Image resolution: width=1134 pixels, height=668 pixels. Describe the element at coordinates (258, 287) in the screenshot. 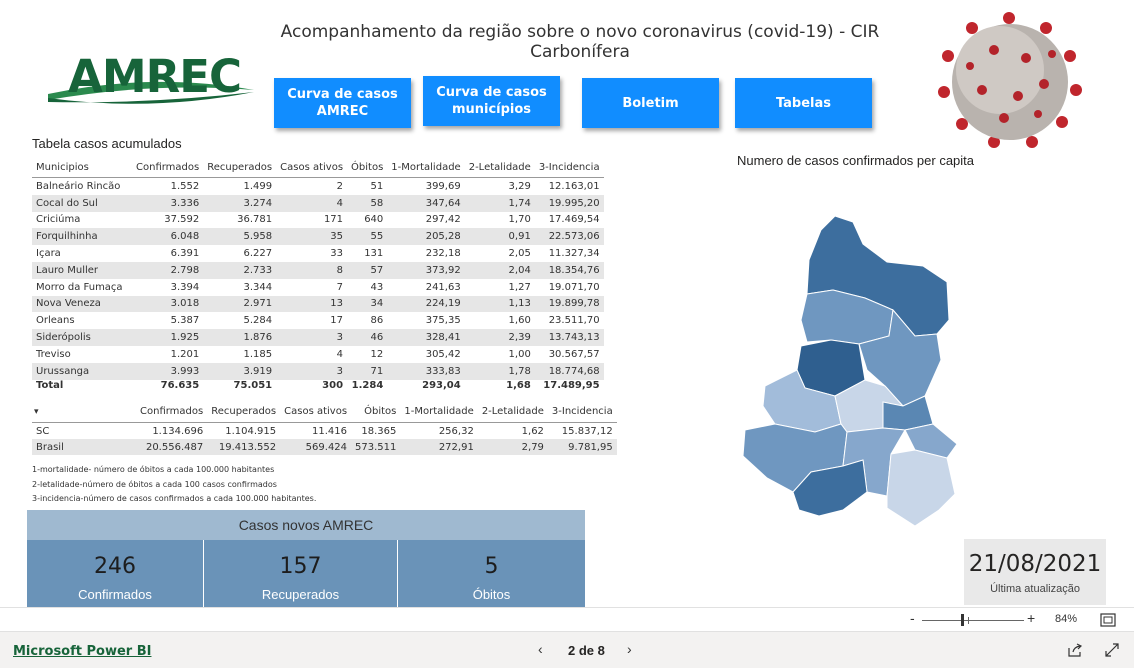

I see `table-cell: 3.344` at that location.